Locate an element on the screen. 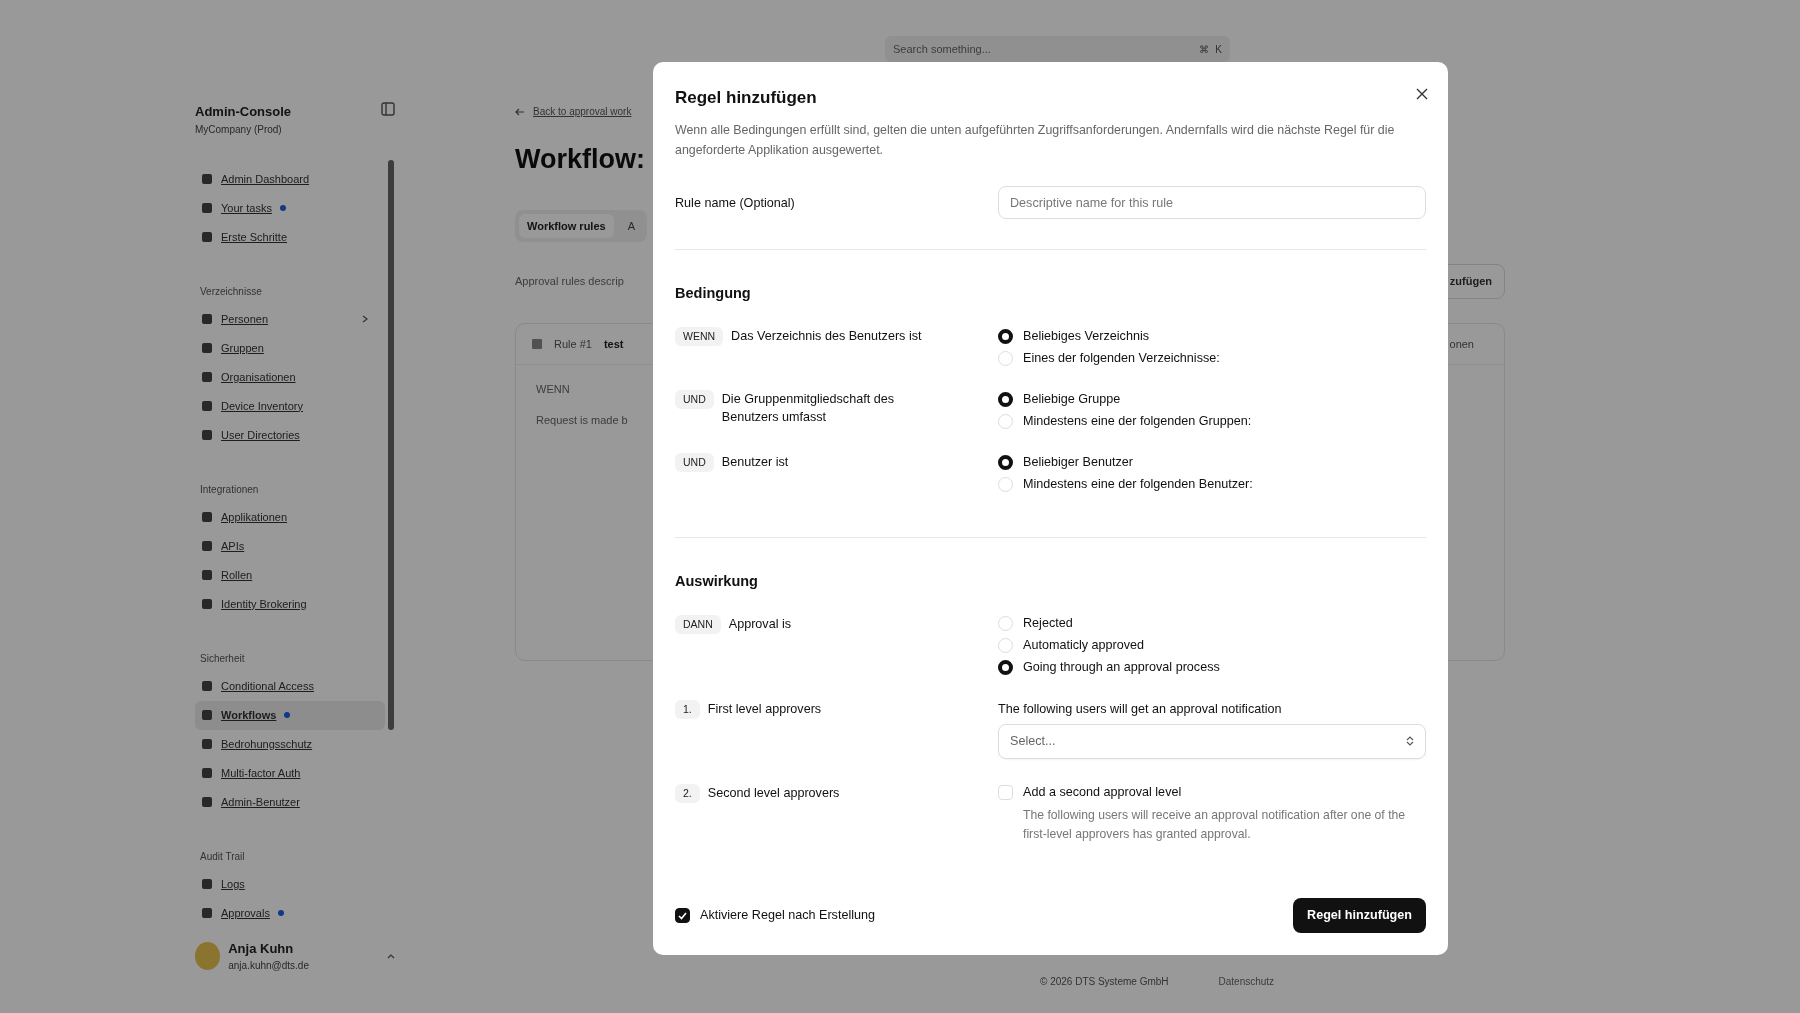 The image size is (1800, 1013). app-title: Admin-Console is located at coordinates (243, 112).